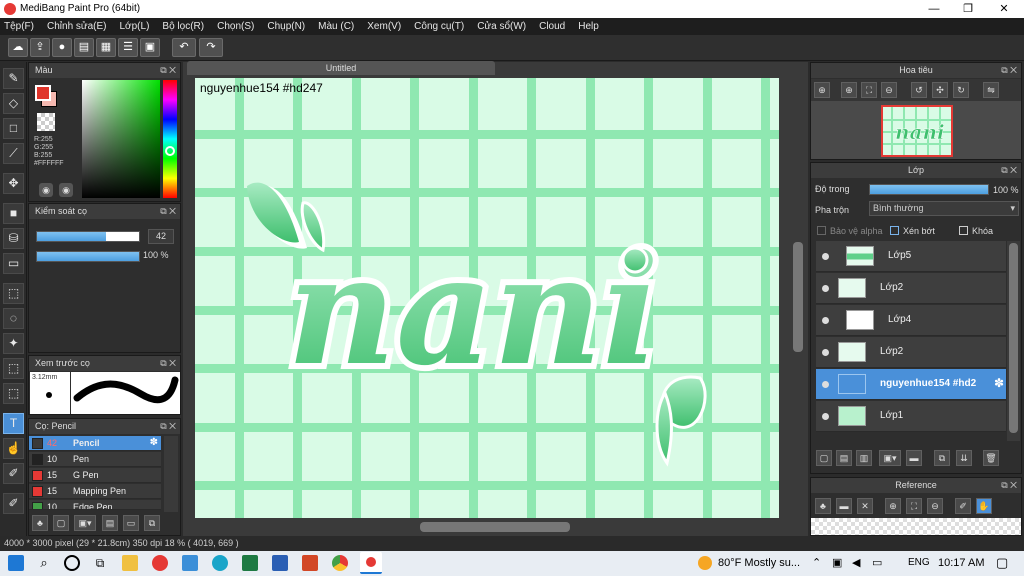 The width and height of the screenshot is (1024, 576). I want to click on menu-cloud: Cloud, so click(552, 26).